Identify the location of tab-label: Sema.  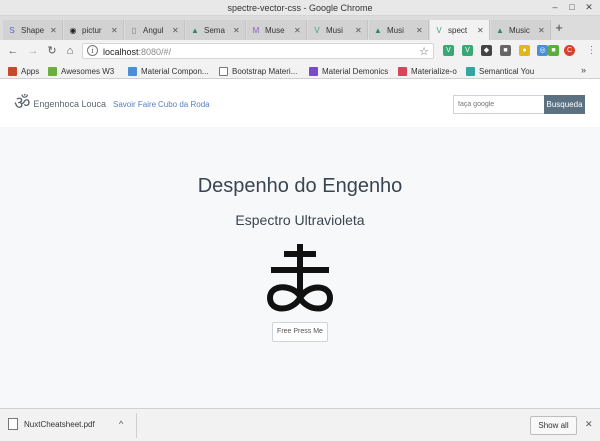
(214, 30).